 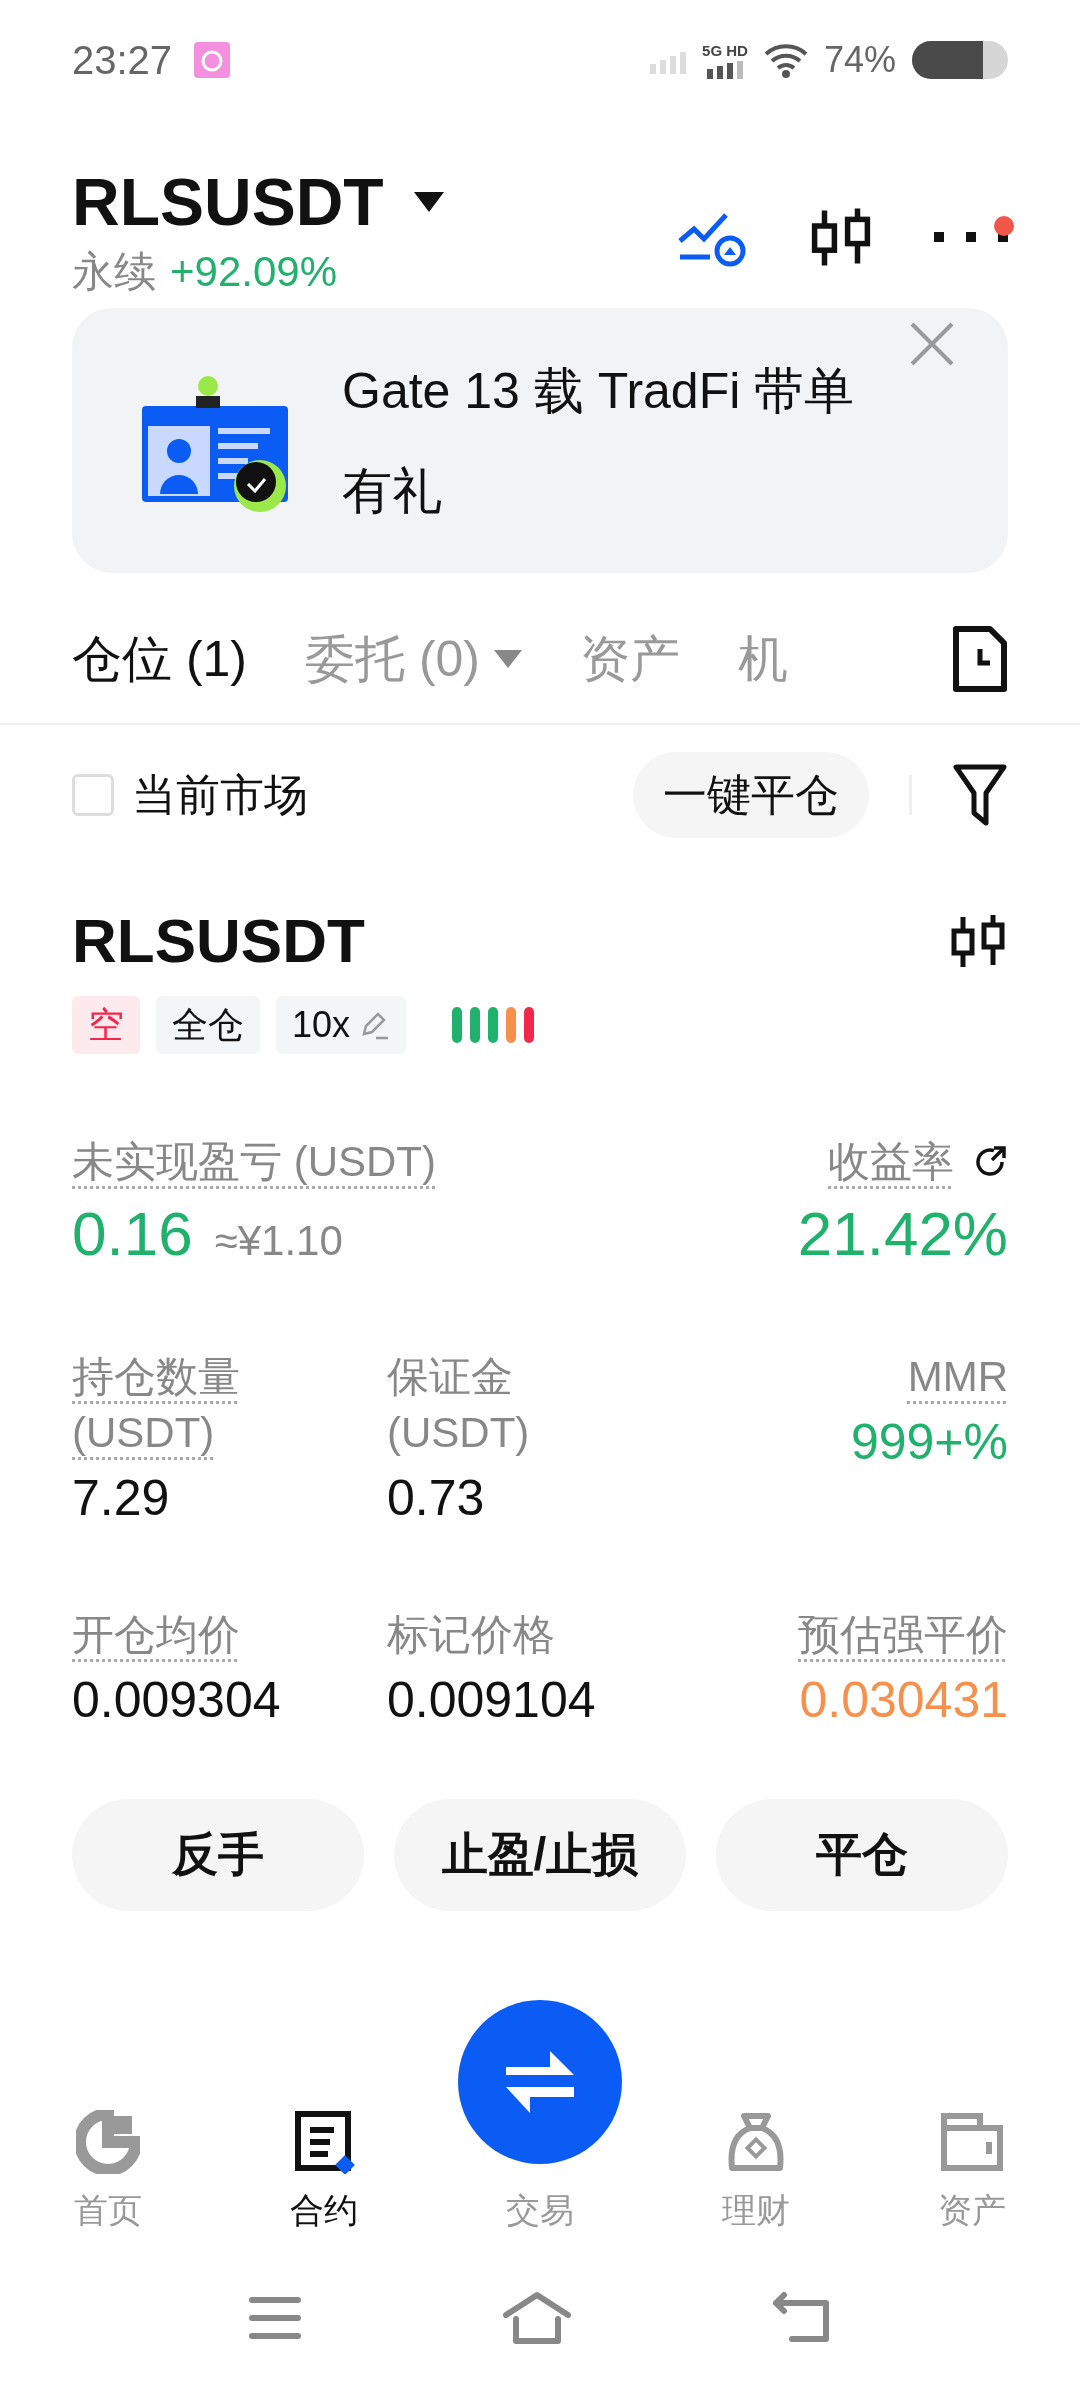 What do you see at coordinates (972, 2142) in the screenshot?
I see `wallet-icon` at bounding box center [972, 2142].